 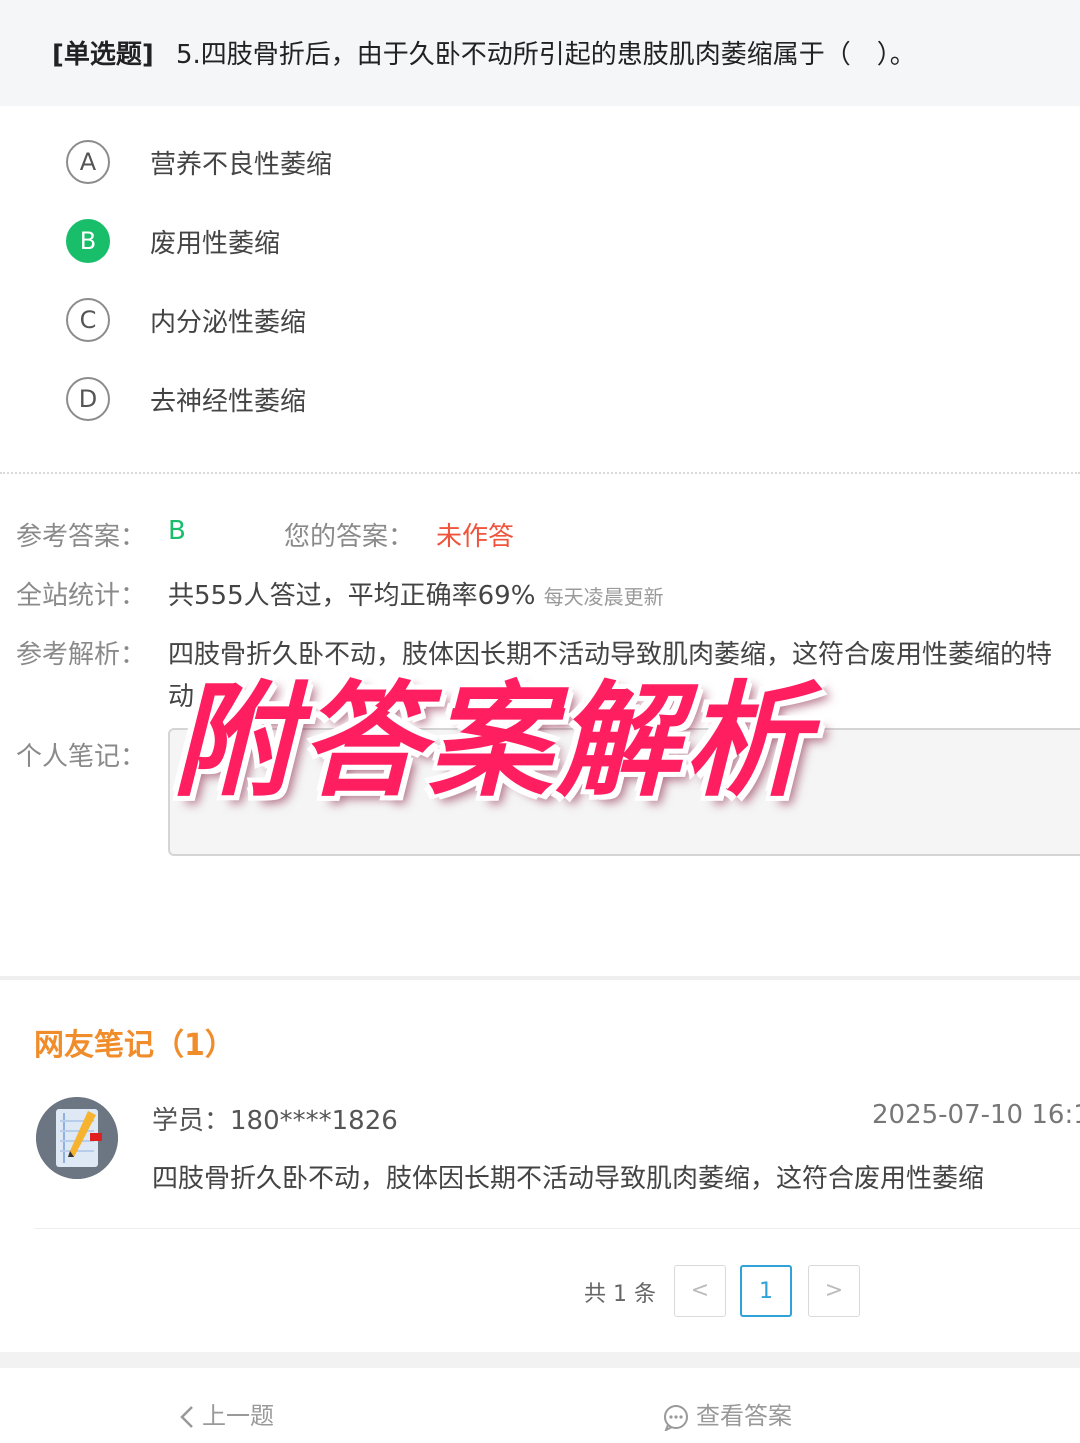 I want to click on question-type: [单选题], so click(x=103, y=55).